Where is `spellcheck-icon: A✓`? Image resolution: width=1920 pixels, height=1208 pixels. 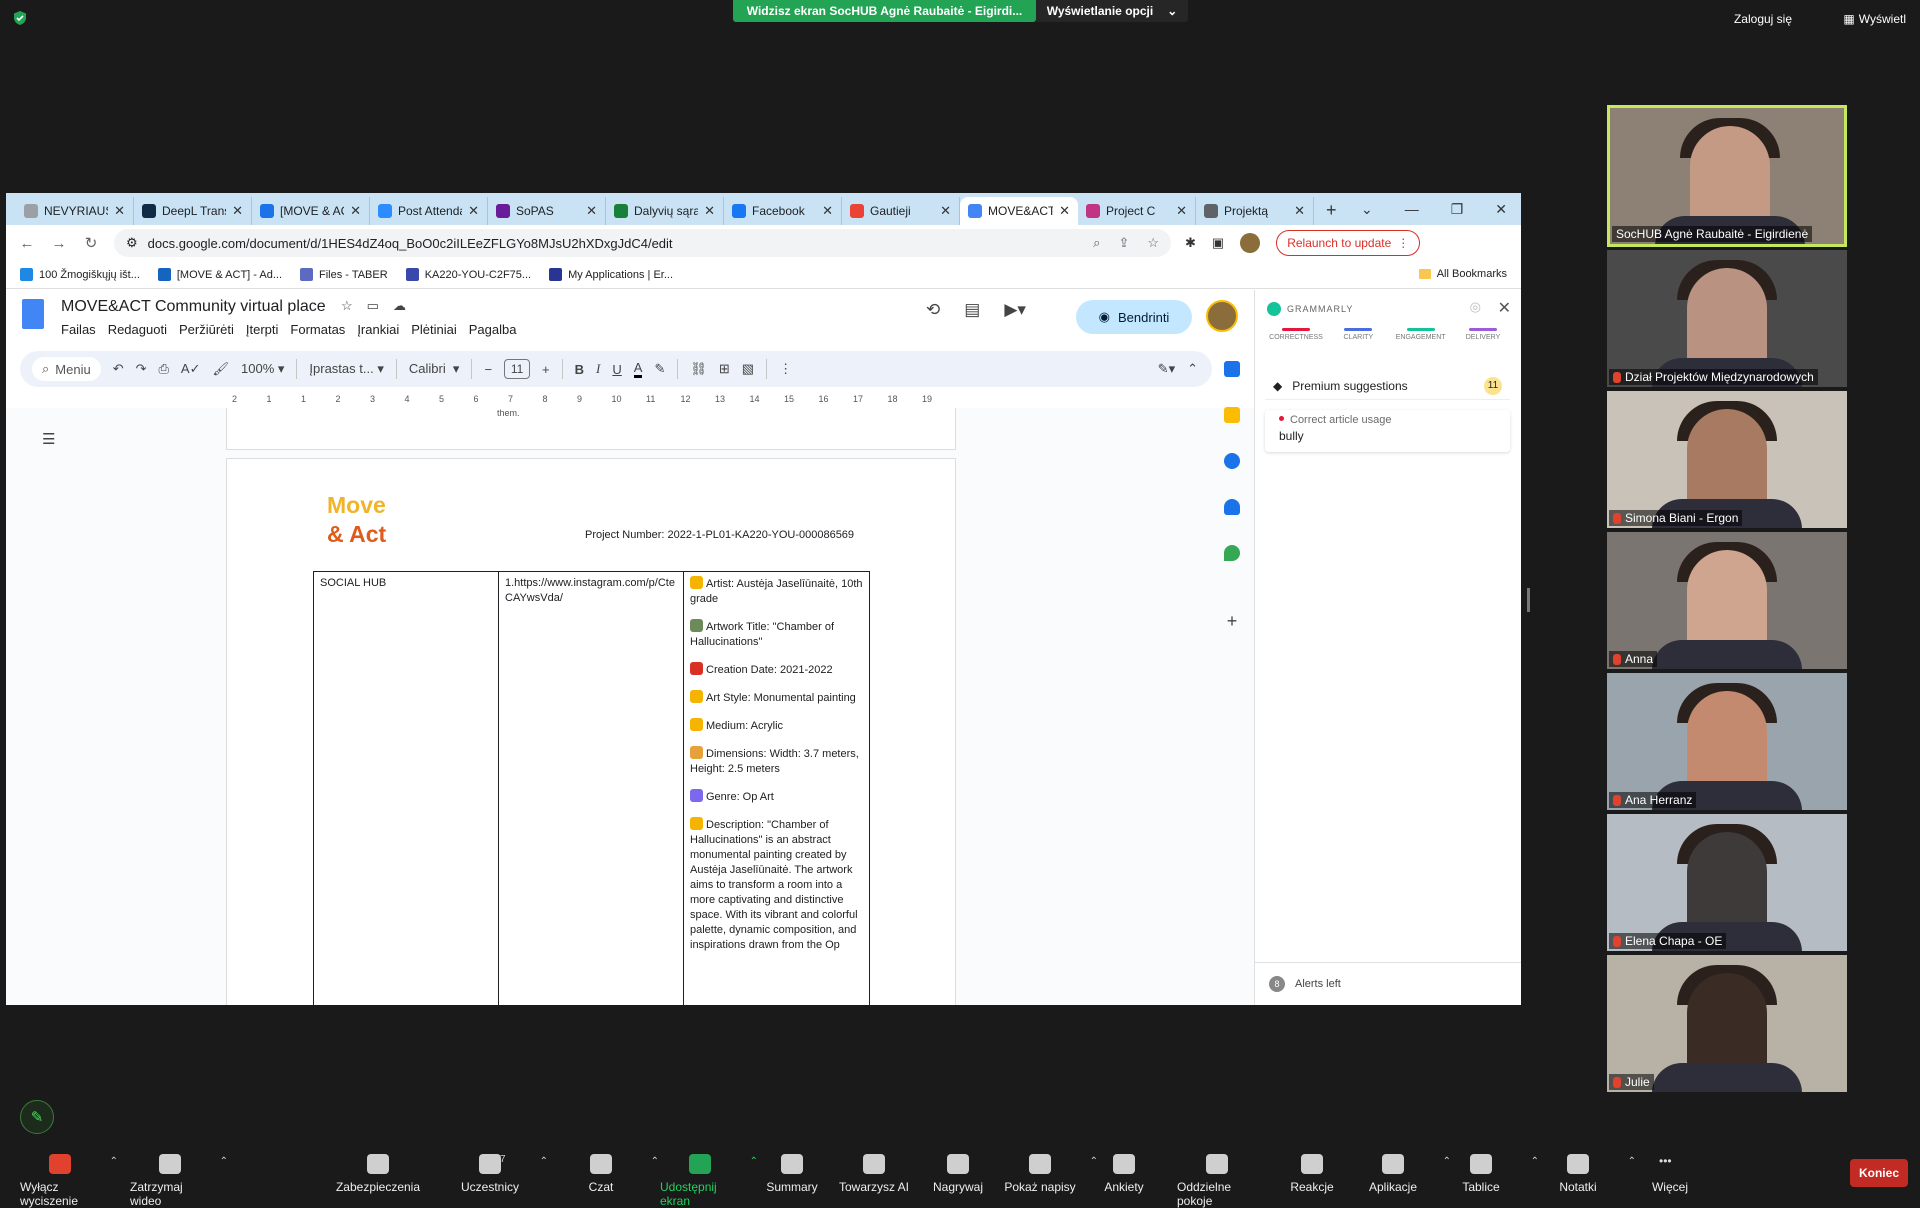
spellcheck-icon: A✓ is located at coordinates (191, 369).